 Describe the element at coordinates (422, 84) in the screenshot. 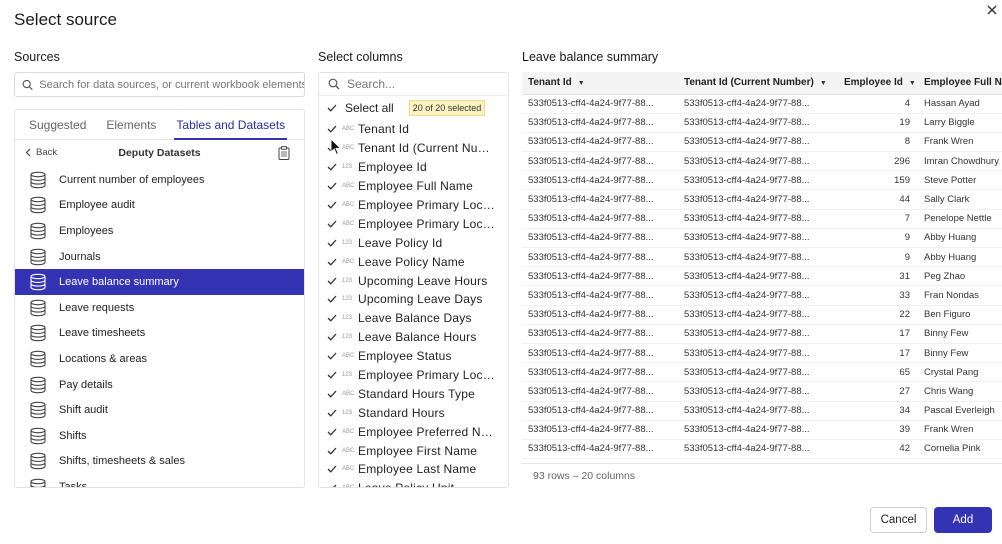

I see `columns-search-input` at that location.